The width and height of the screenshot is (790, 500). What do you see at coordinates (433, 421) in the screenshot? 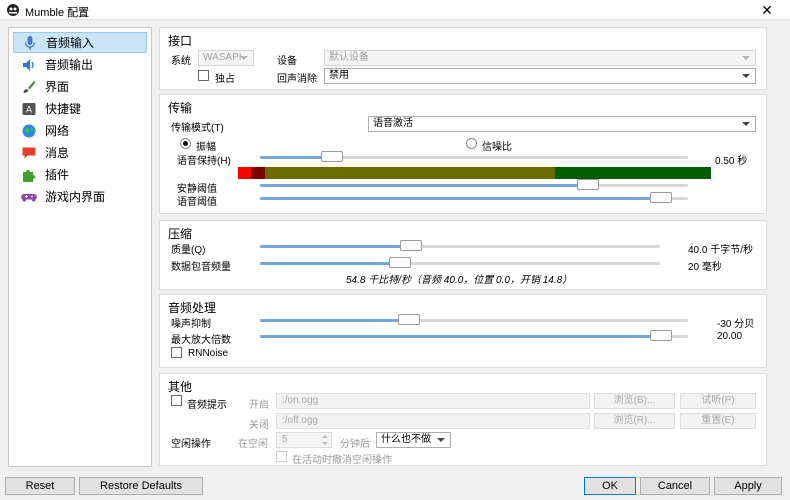
I see `cue-off-file-input: :/off.ogg` at bounding box center [433, 421].